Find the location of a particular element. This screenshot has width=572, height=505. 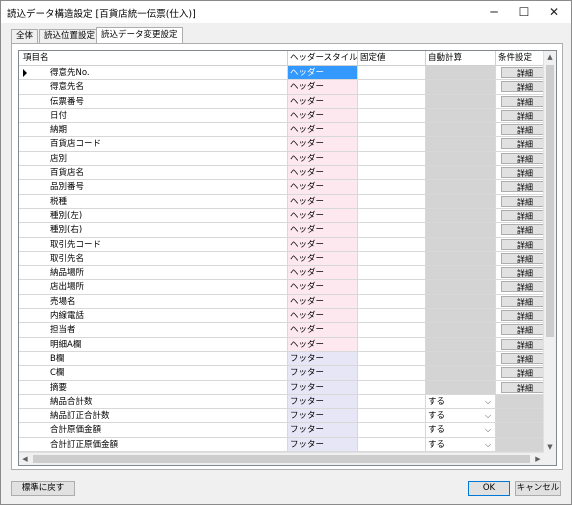

table-row: 店出場所 ヘッダー 詳細 is located at coordinates (287, 287).